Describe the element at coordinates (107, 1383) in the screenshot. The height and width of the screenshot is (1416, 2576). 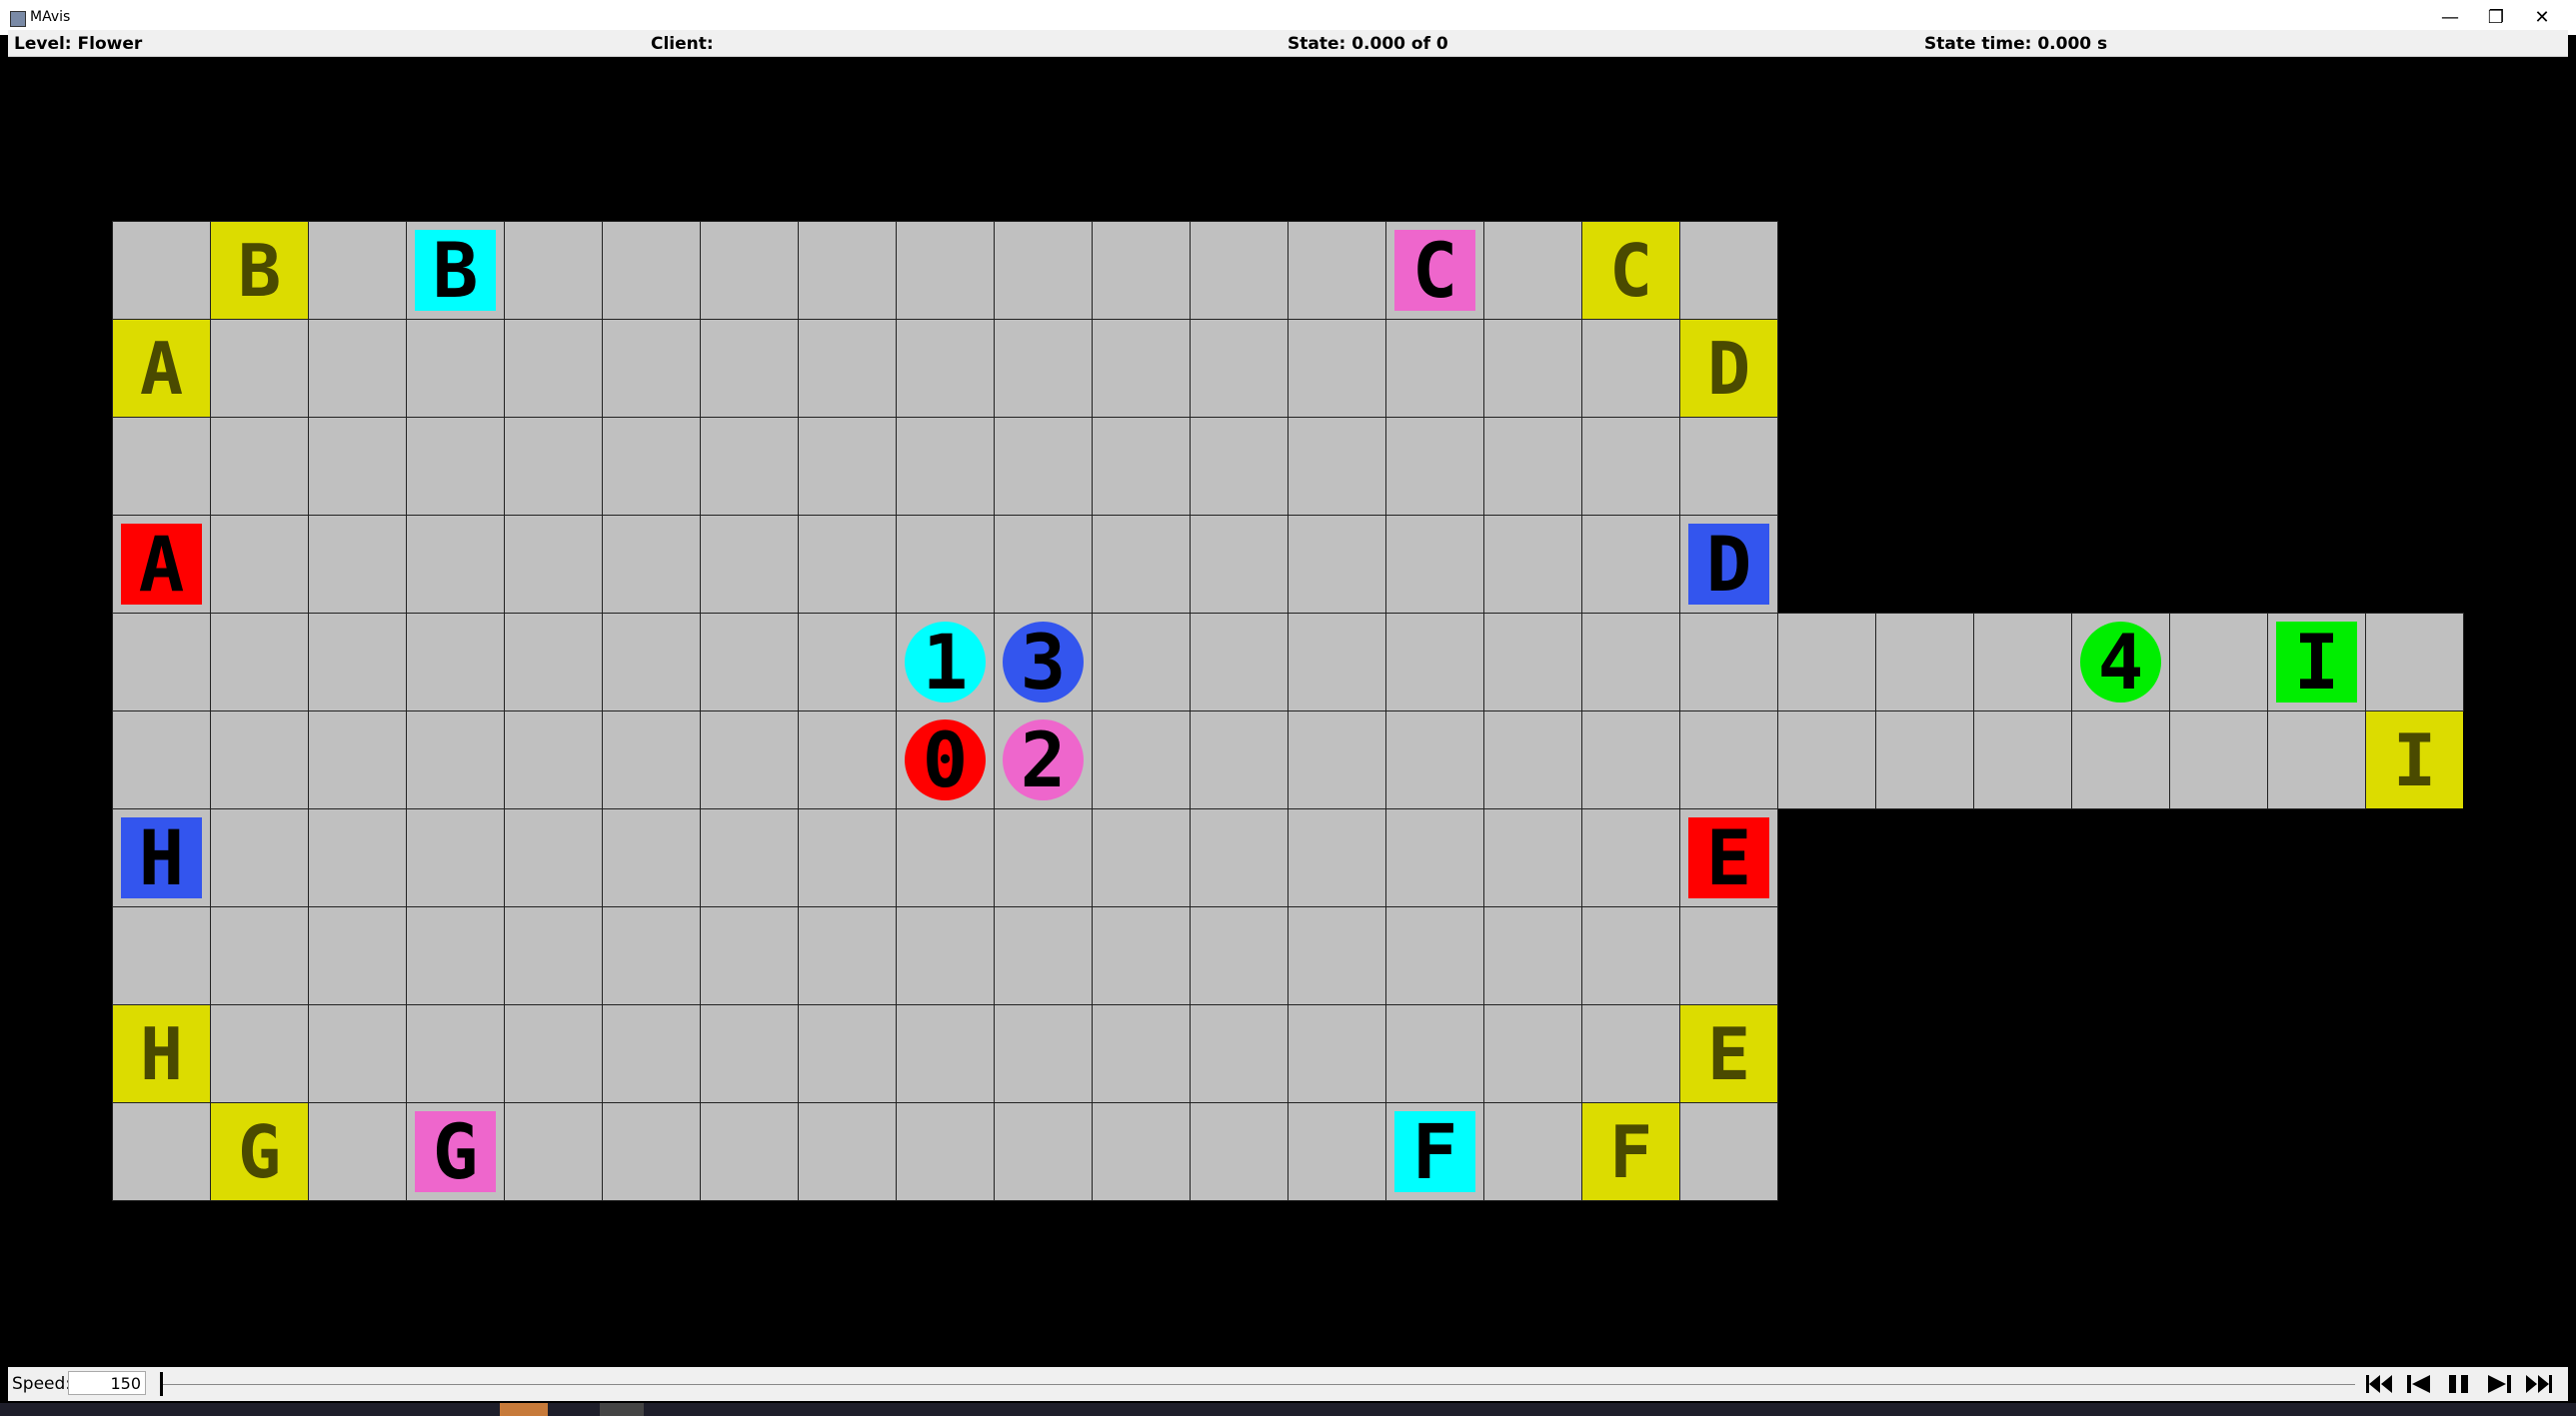
I see `speed-input` at that location.